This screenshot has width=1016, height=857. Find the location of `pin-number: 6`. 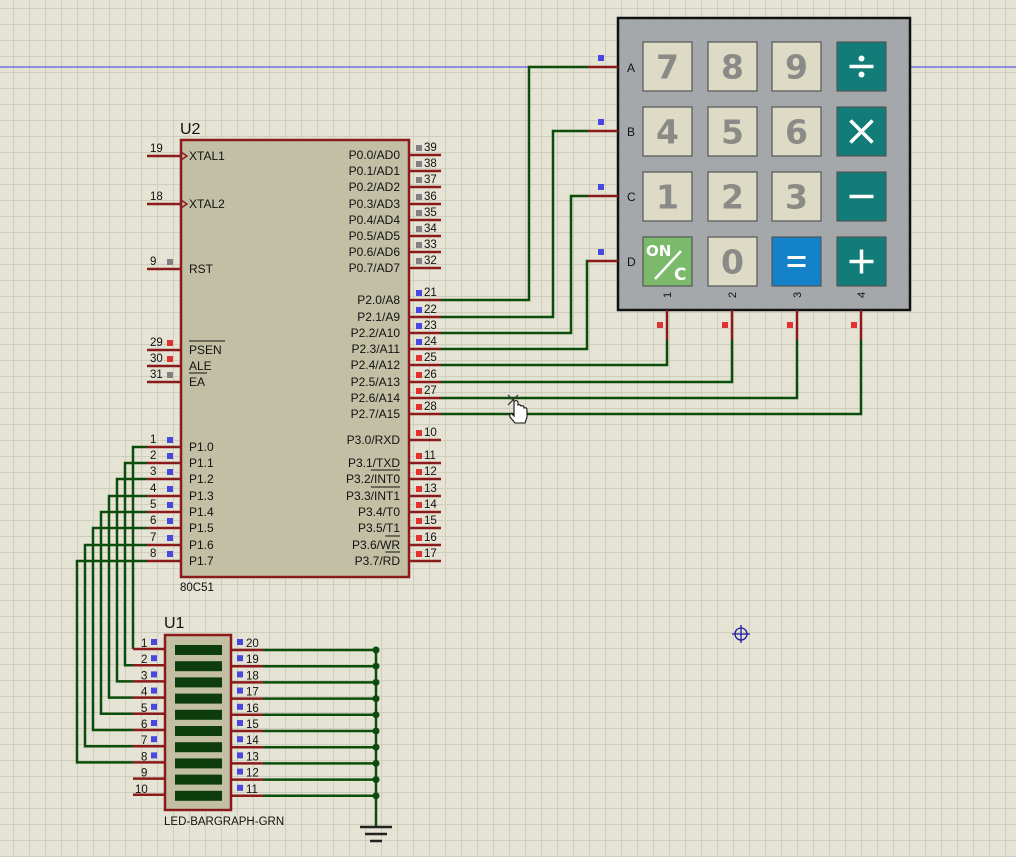

pin-number: 6 is located at coordinates (144, 725).